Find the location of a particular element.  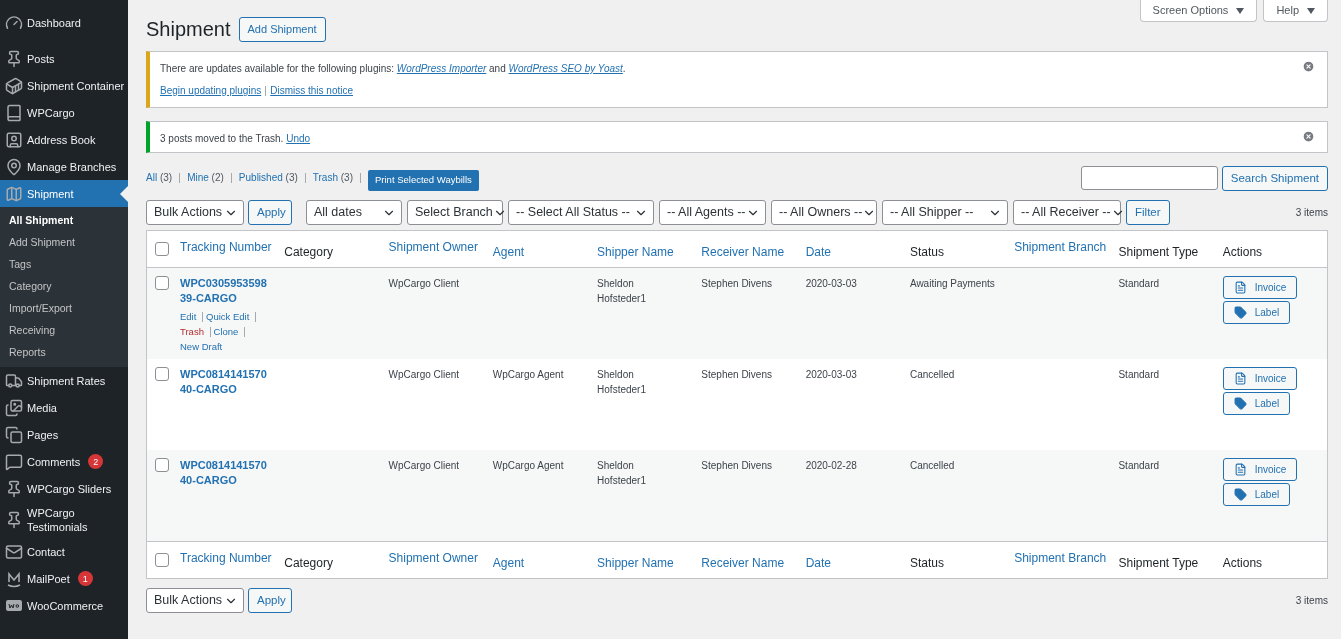

row-action-link: Quick Edit is located at coordinates (228, 316).